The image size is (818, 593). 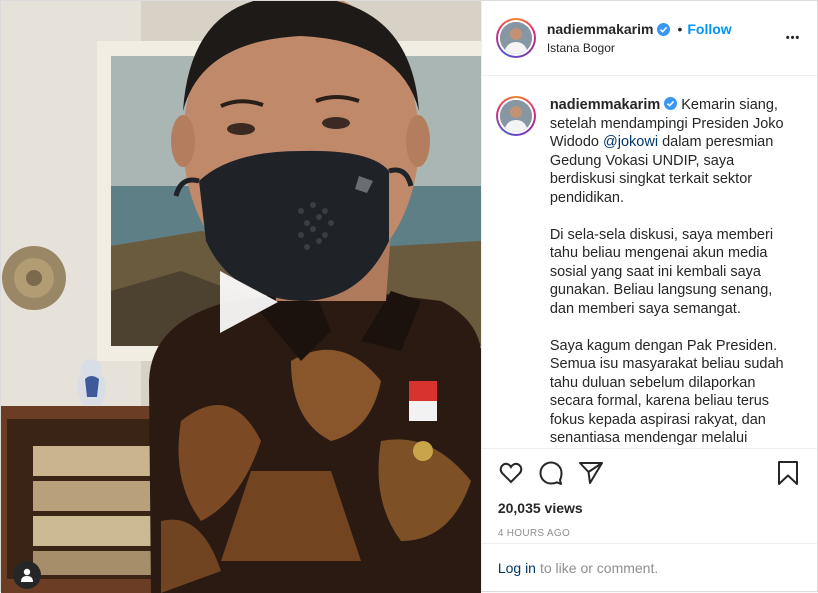 What do you see at coordinates (591, 473) in the screenshot?
I see `paper-plane-icon` at bounding box center [591, 473].